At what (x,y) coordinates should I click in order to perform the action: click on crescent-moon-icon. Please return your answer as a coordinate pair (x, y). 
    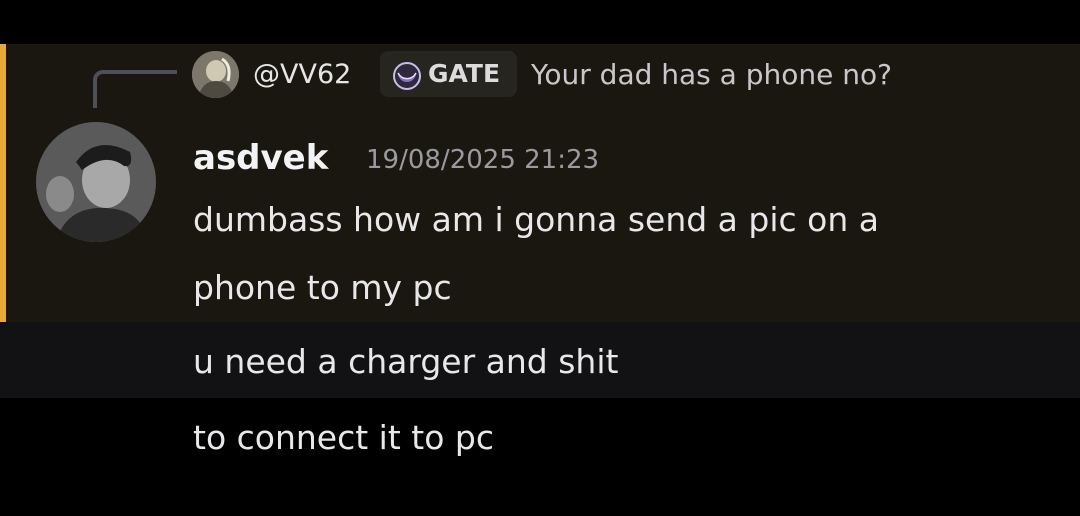
    Looking at the image, I should click on (407, 76).